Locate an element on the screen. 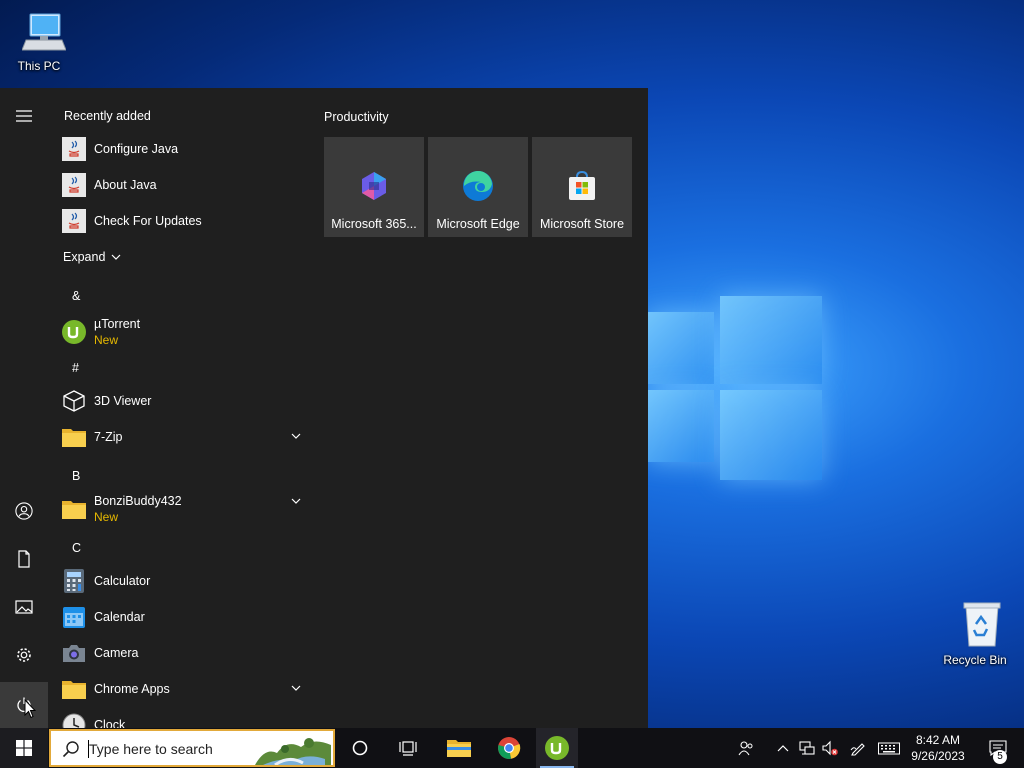  picture-icon is located at coordinates (24, 607).